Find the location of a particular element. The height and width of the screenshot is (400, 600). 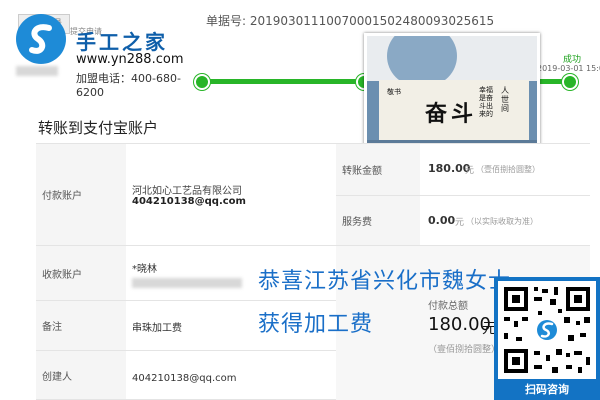

congrats-line-1: 恭喜江苏省兴化市魏女士 is located at coordinates (385, 281).